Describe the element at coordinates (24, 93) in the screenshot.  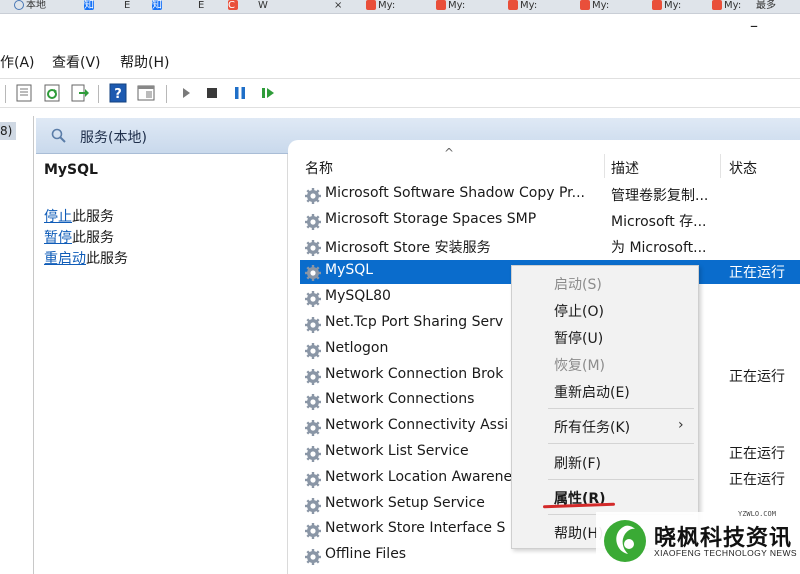
I see `properties-icon` at that location.